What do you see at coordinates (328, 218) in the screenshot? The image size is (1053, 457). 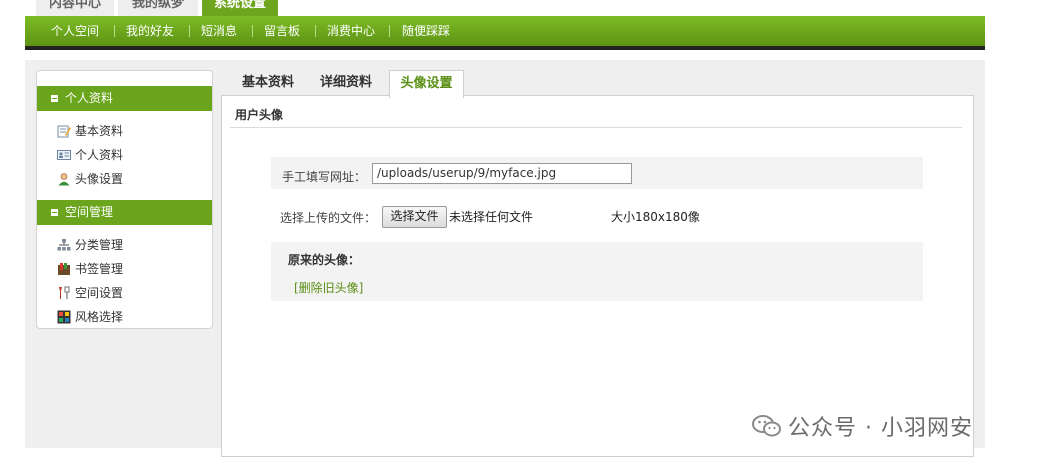 I see `upload-label: 选择上传的文件：` at bounding box center [328, 218].